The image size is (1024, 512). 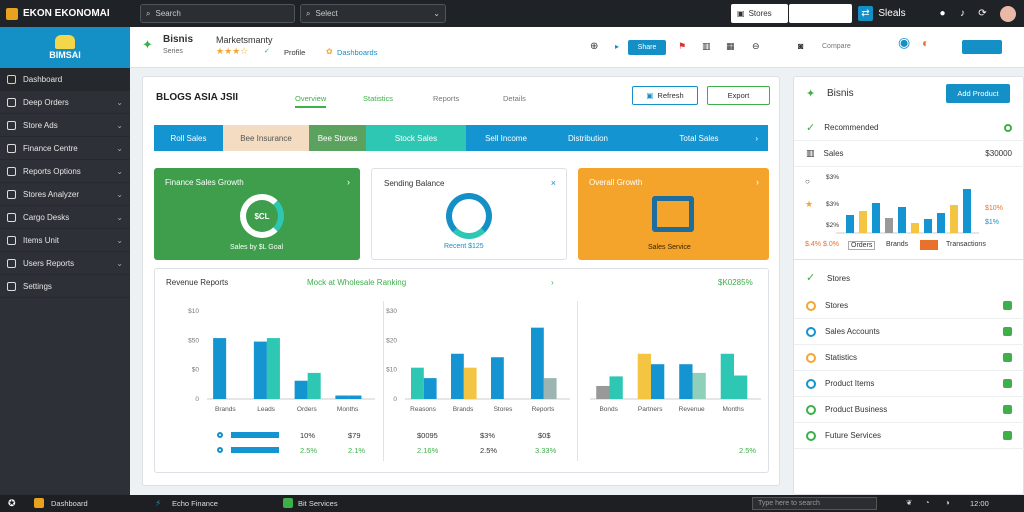 I want to click on sidebar-item: Cargo Desks ⌄, so click(x=65, y=217).